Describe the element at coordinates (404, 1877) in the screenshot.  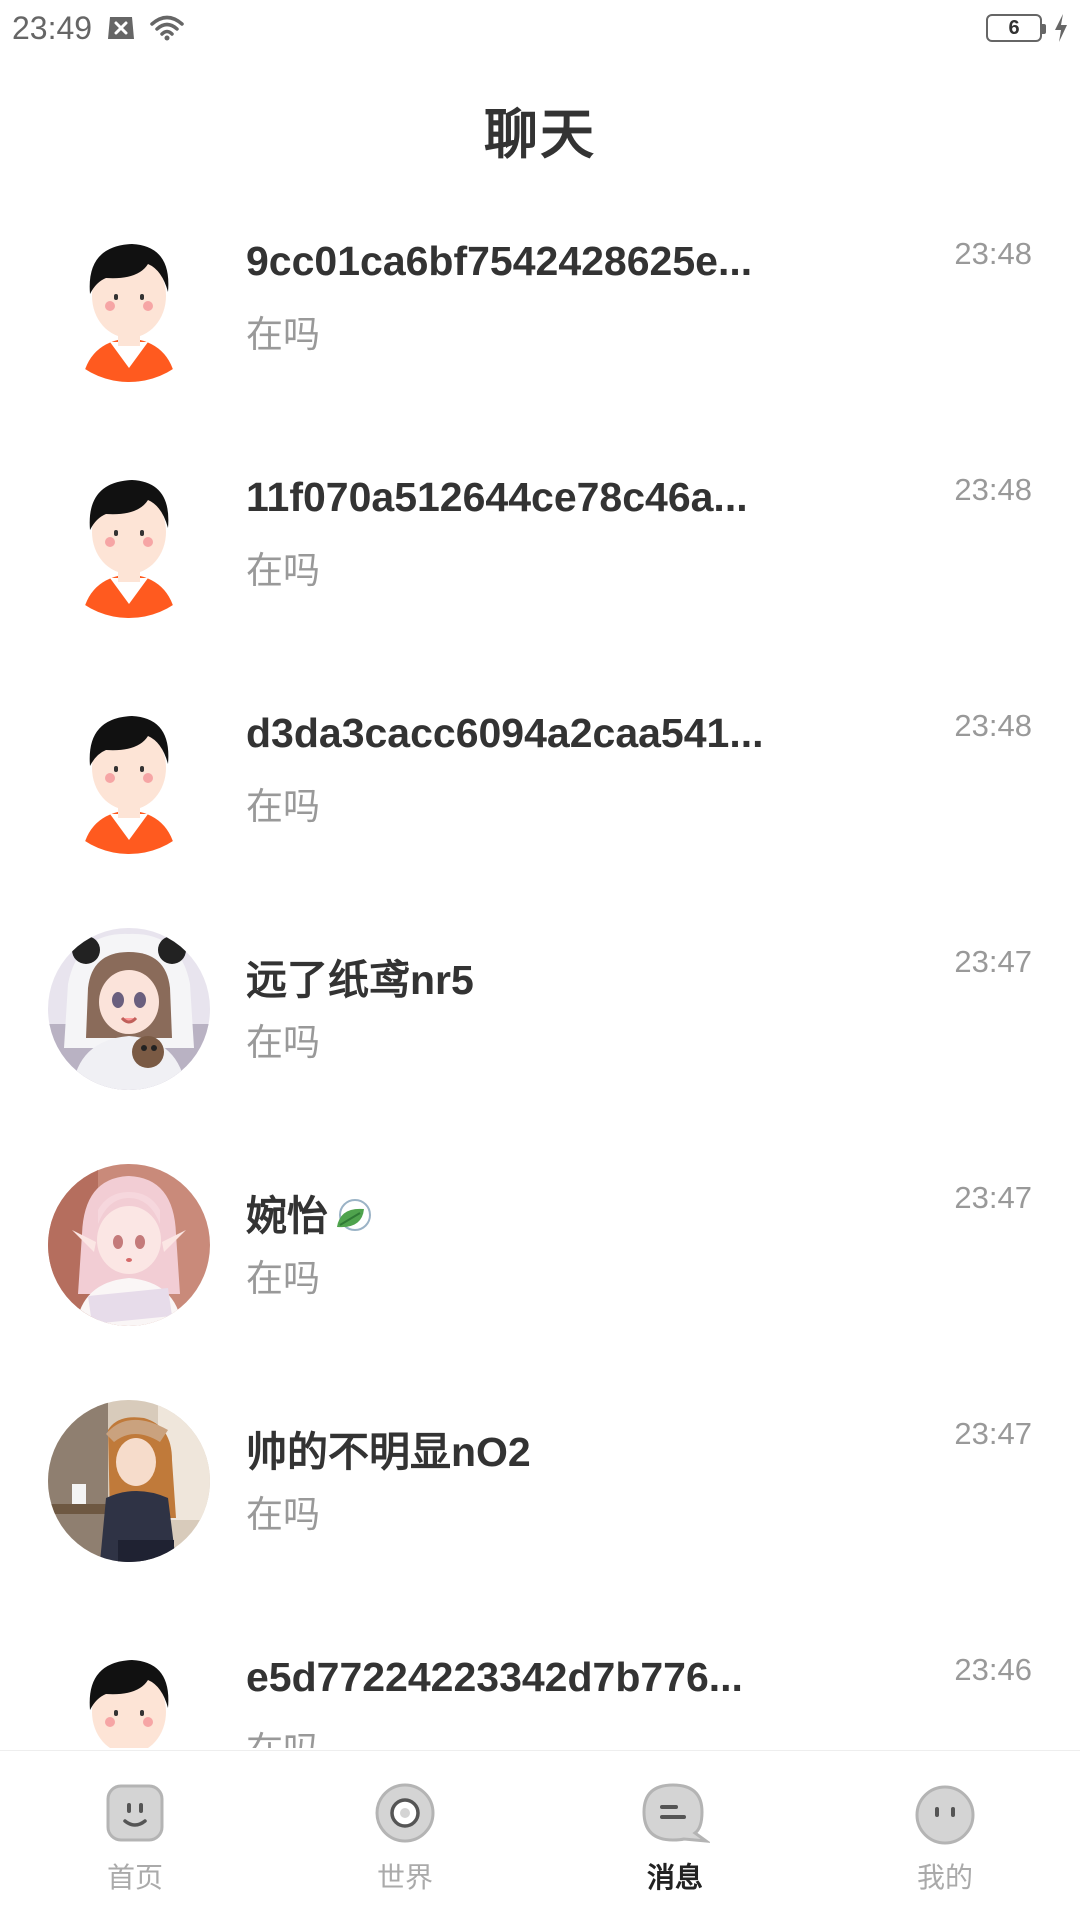
I see `tab-label: 世界` at that location.